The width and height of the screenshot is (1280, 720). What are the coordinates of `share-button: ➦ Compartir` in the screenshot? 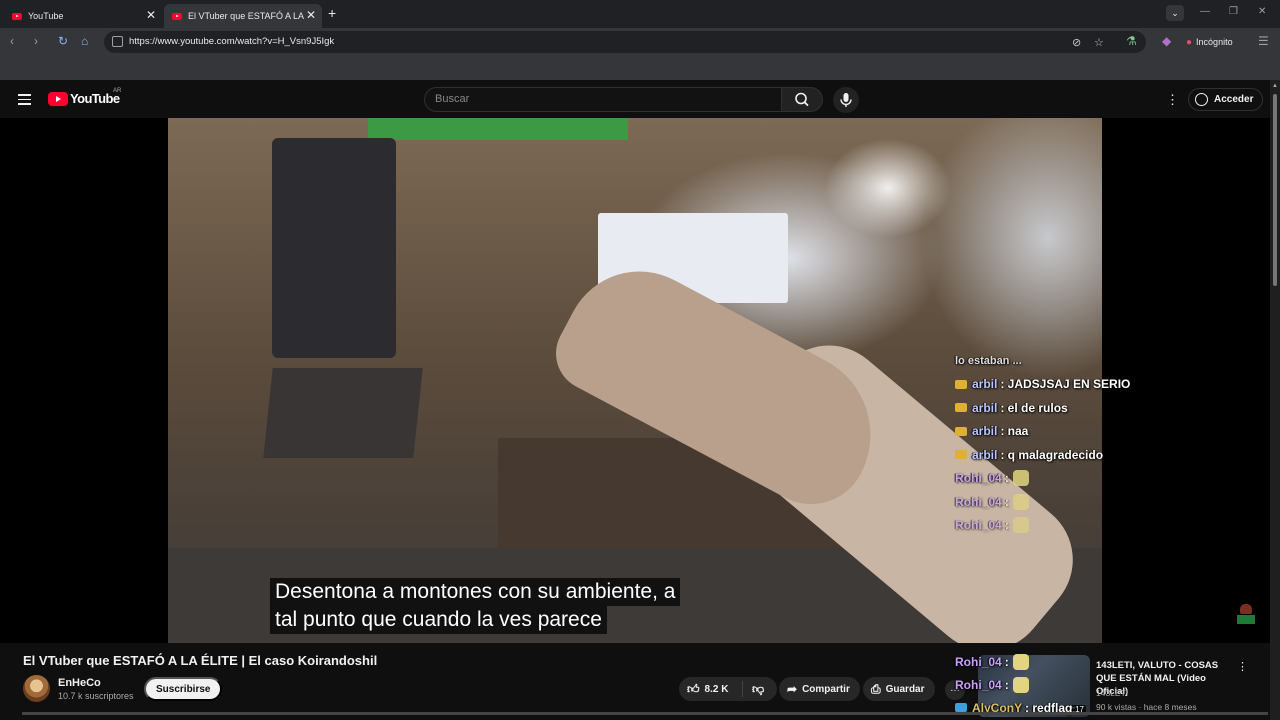 It's located at (819, 689).